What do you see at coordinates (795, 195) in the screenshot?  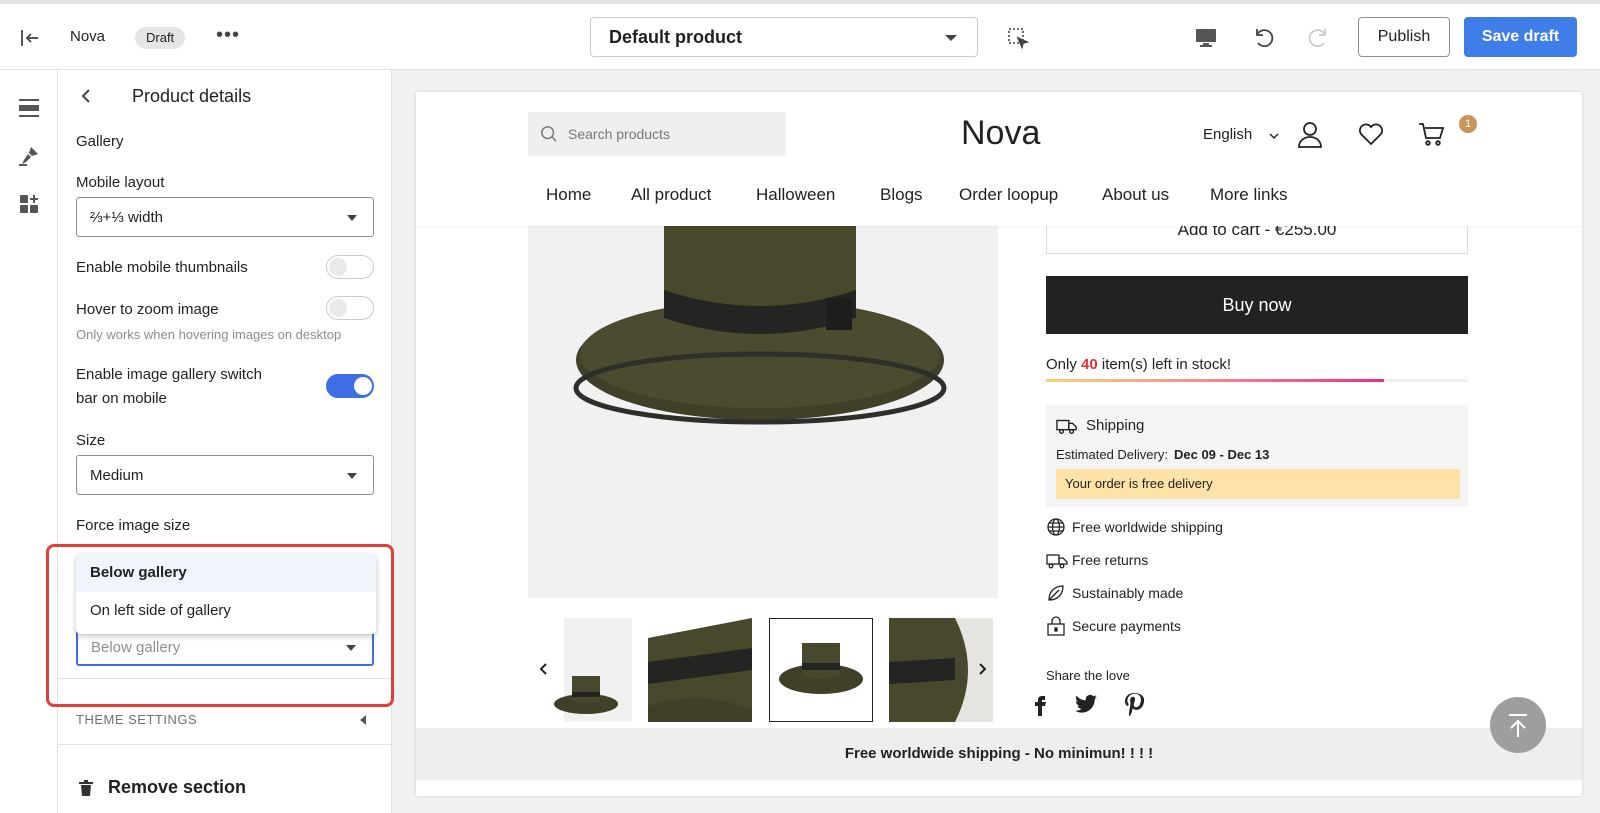 I see `nav-halloween: Halloween` at bounding box center [795, 195].